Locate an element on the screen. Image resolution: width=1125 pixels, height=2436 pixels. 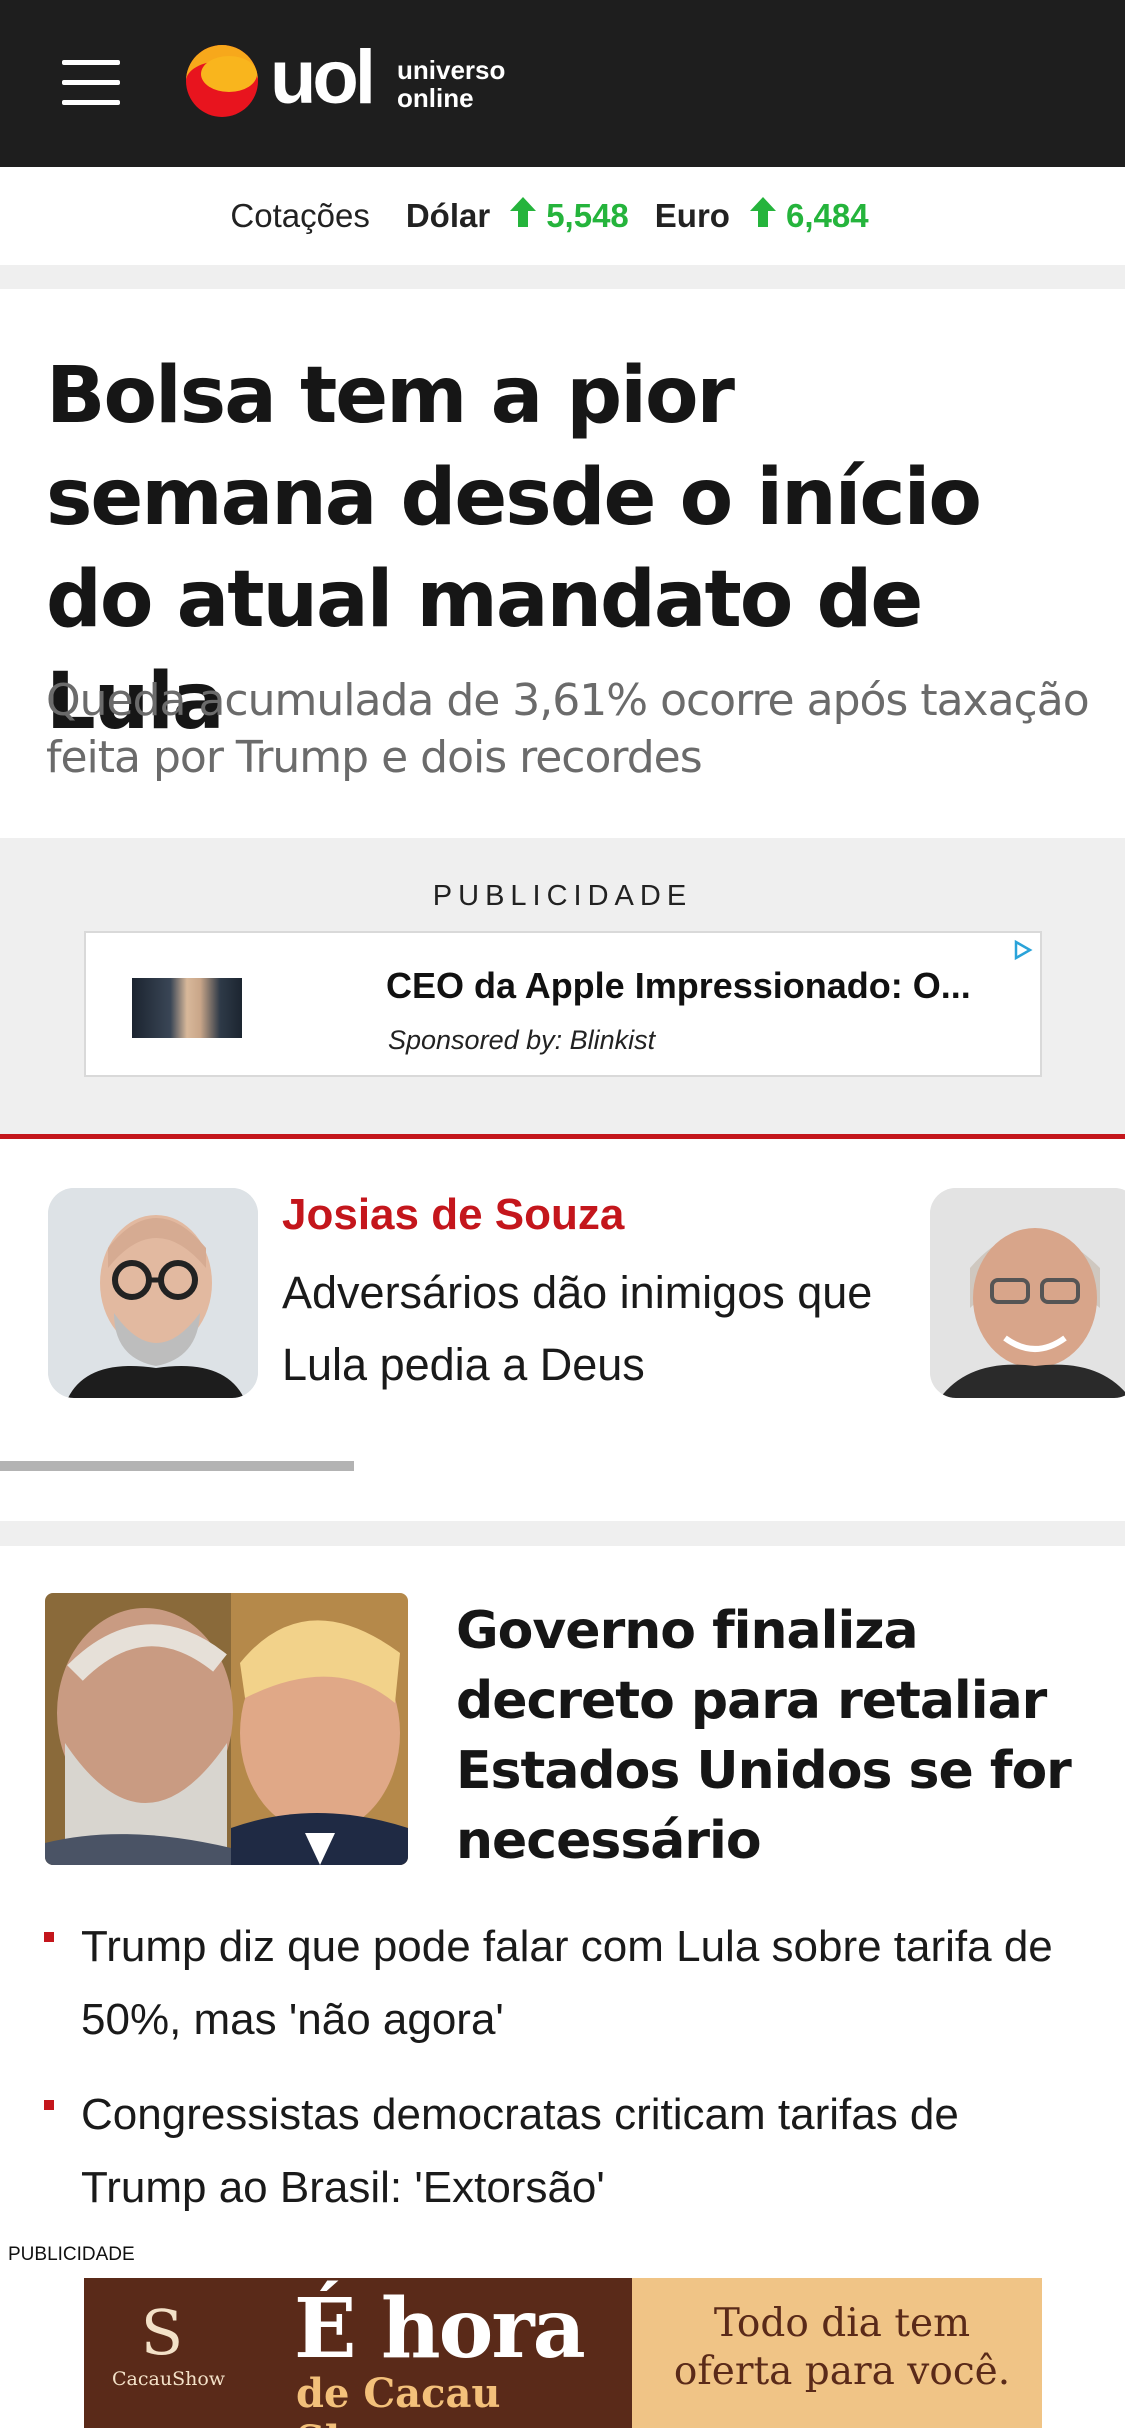
columnist-section-rule is located at coordinates (562, 1136).